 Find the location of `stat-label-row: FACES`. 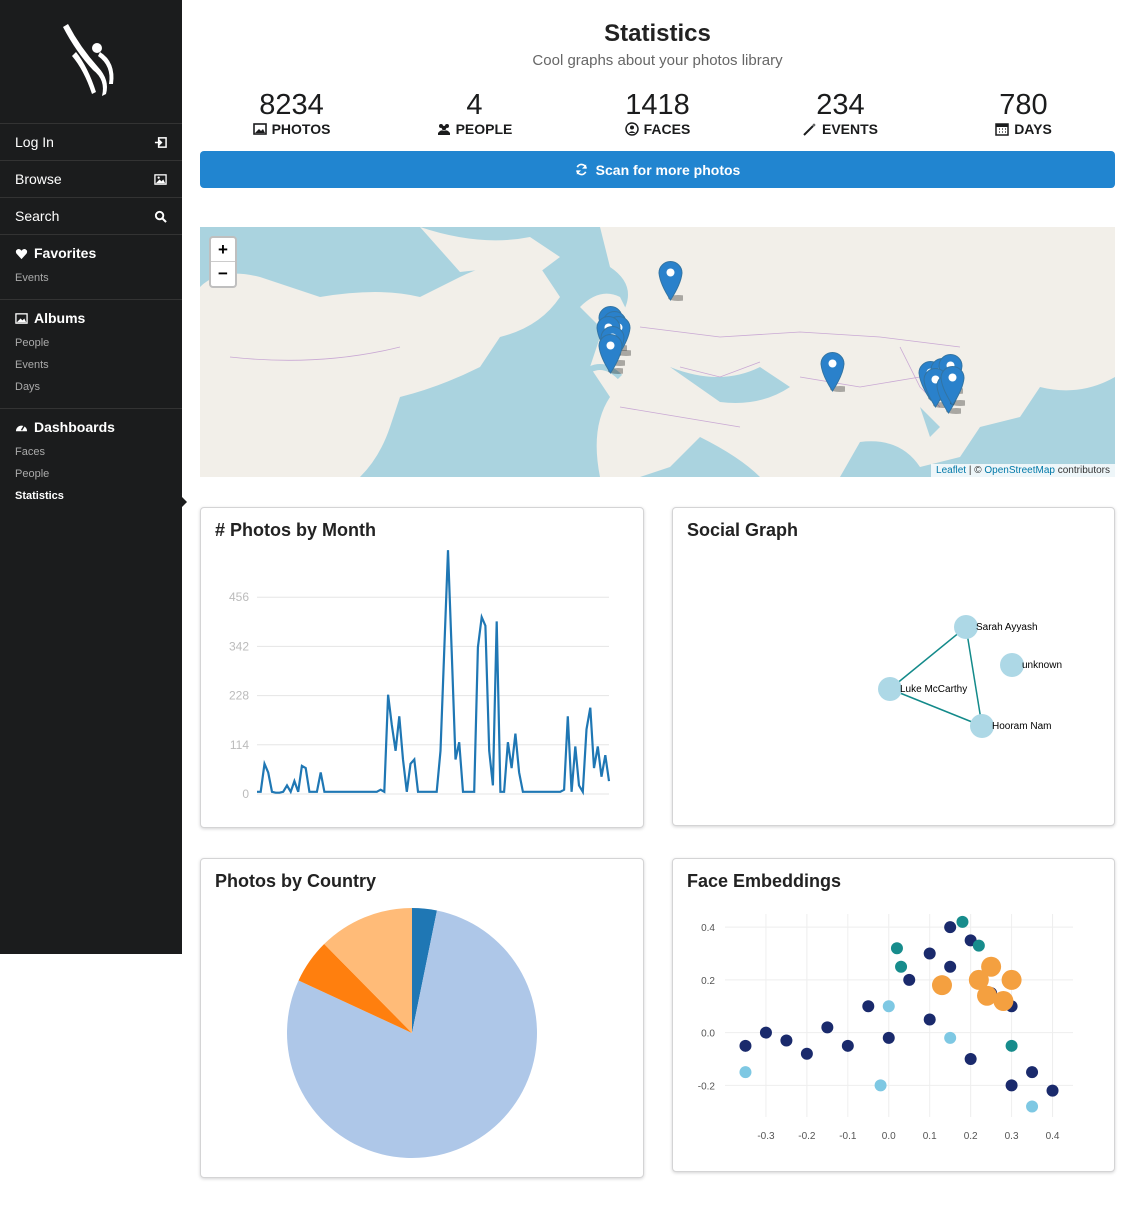

stat-label-row: FACES is located at coordinates (657, 129).